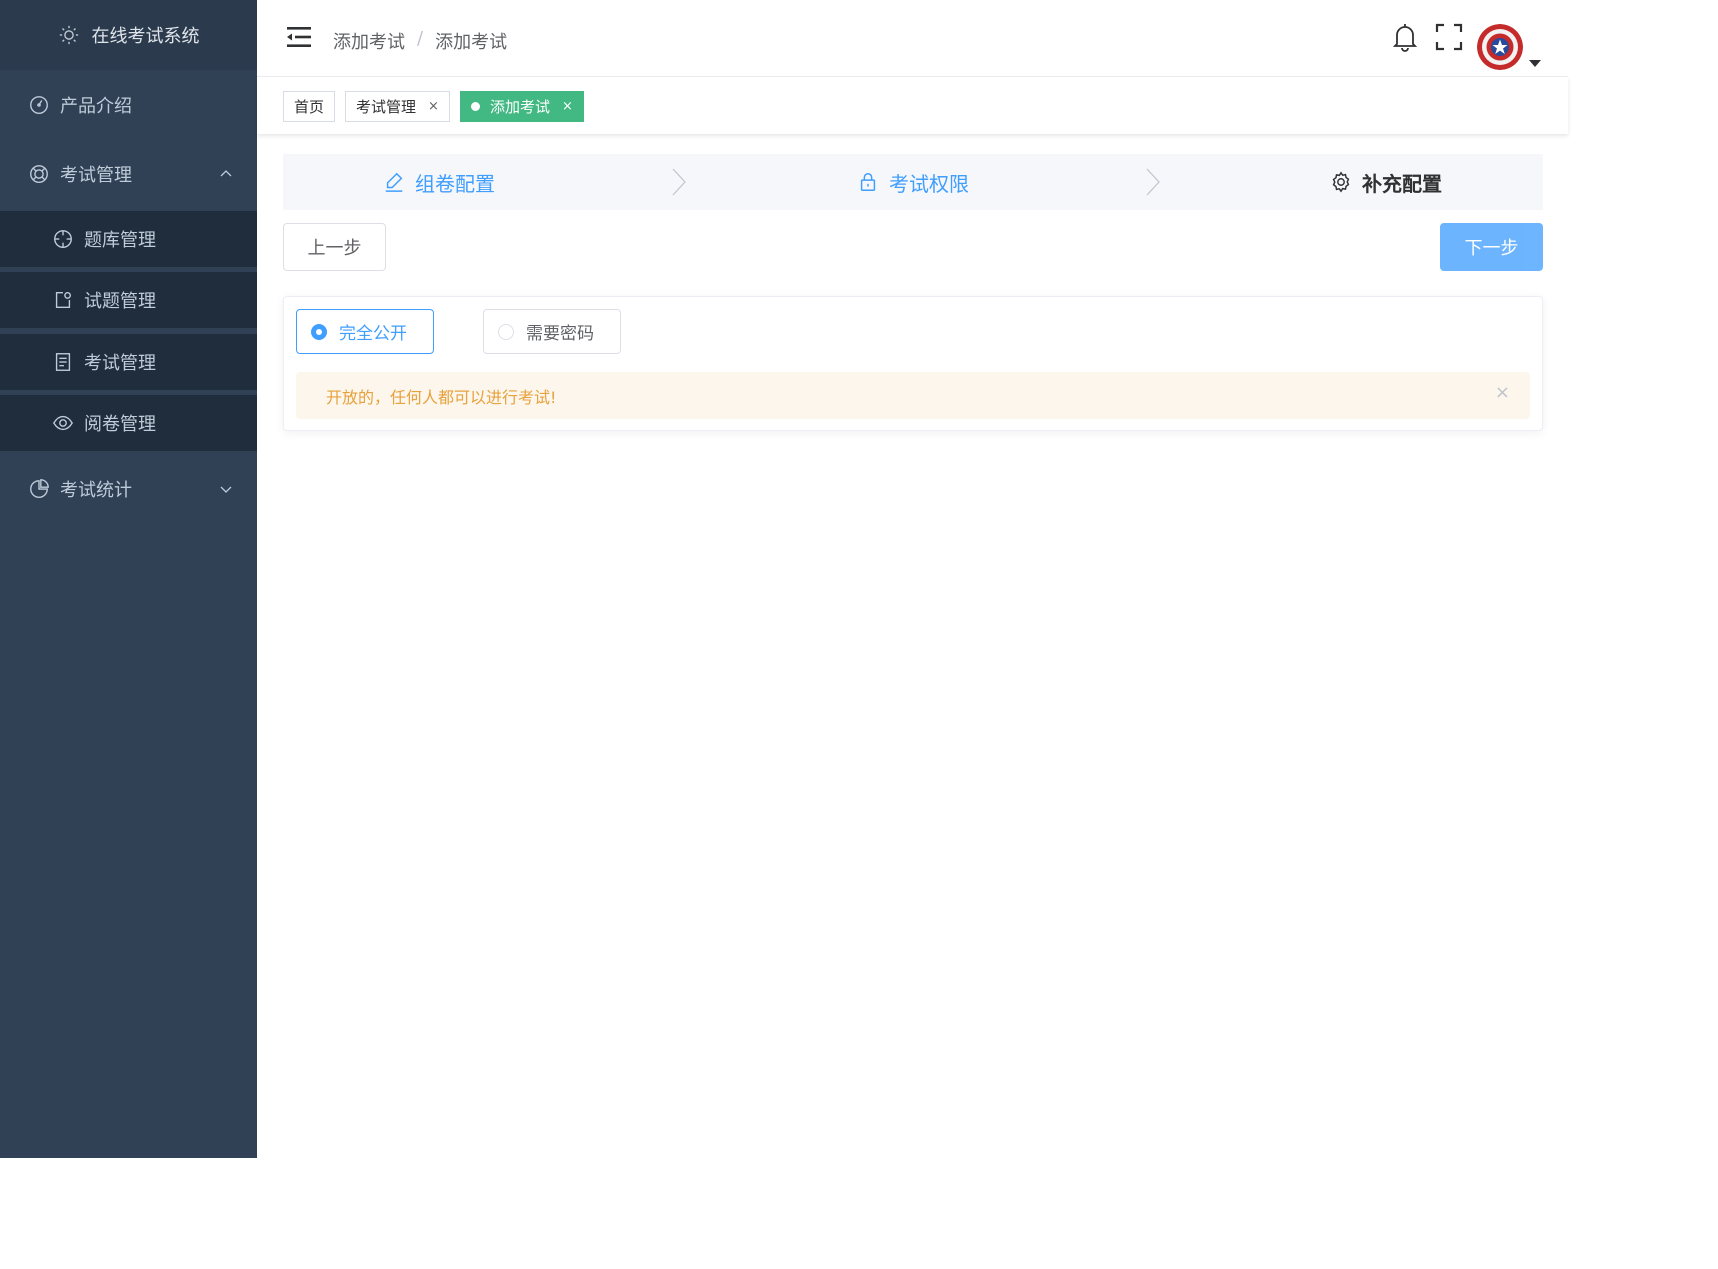  Describe the element at coordinates (1405, 37) in the screenshot. I see `bell-icon` at that location.